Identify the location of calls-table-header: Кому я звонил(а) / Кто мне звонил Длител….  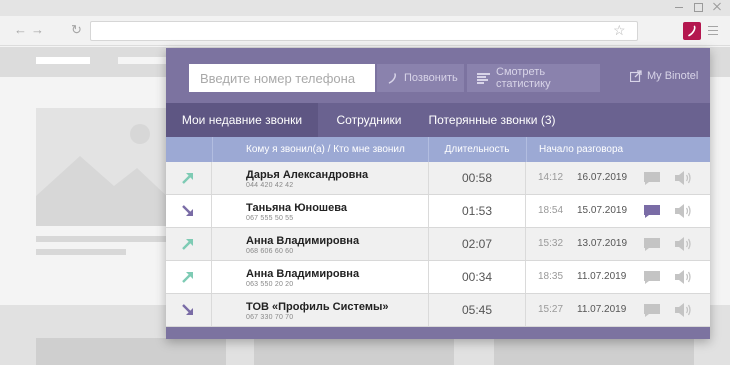
(438, 149).